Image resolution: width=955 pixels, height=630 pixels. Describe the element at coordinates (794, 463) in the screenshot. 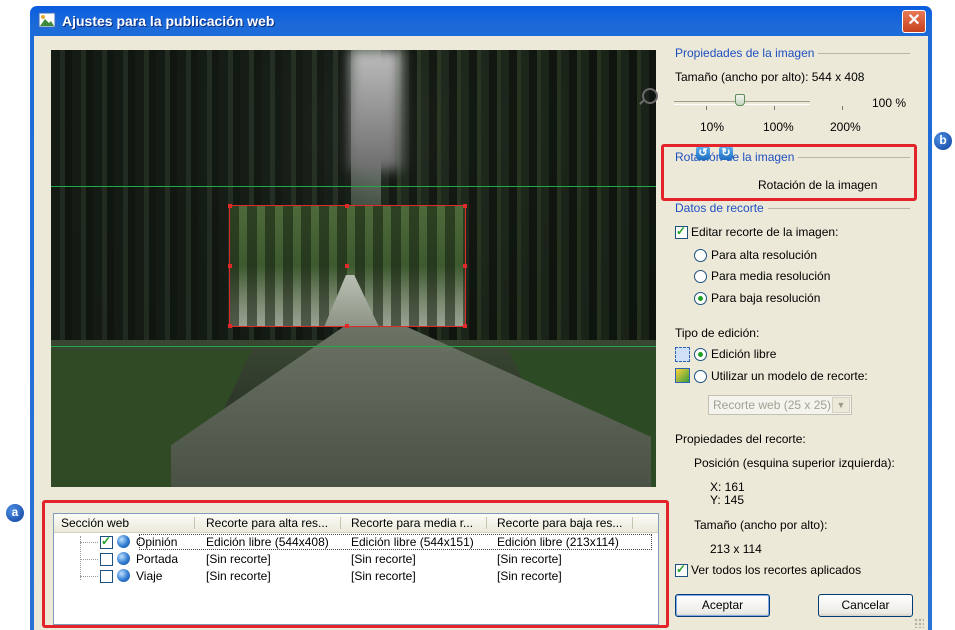

I see `position-label: Posición (esquina superior izquierda):` at that location.